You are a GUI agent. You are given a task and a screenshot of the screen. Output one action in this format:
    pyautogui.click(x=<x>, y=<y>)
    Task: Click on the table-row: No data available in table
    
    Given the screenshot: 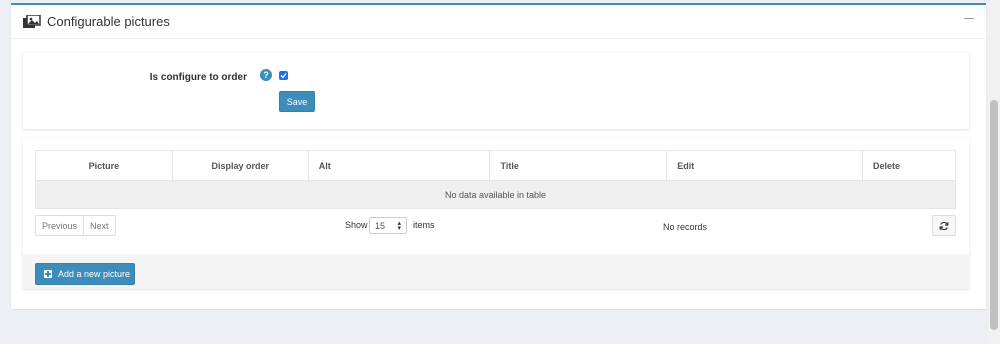 What is the action you would take?
    pyautogui.click(x=495, y=194)
    